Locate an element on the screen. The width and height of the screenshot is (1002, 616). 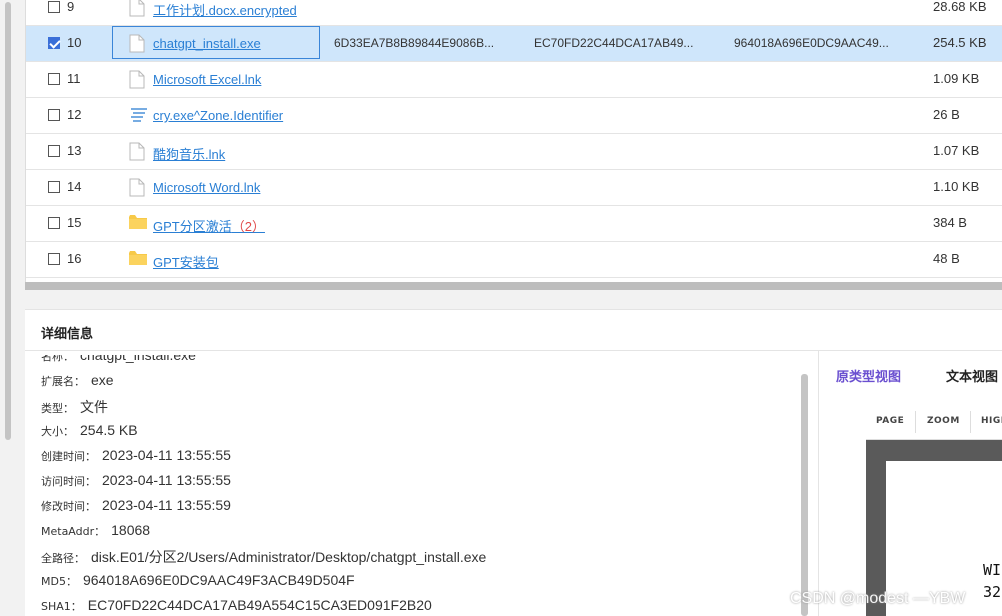
stream-icon is located at coordinates (139, 117).